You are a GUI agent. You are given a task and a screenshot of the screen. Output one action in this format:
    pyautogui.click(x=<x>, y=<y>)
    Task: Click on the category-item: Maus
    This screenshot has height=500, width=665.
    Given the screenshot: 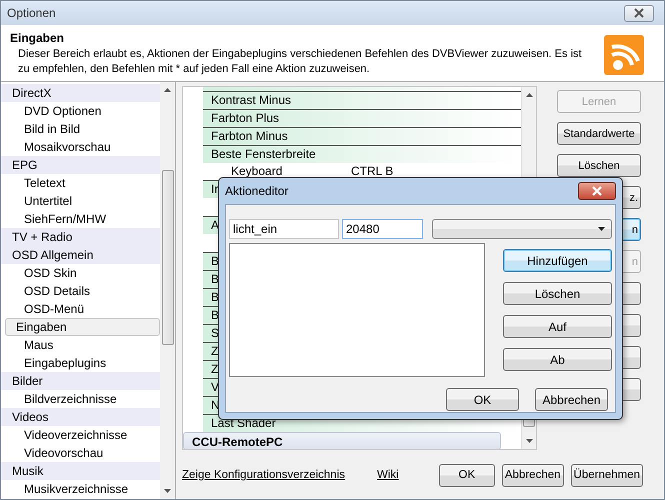 What is the action you would take?
    pyautogui.click(x=80, y=345)
    